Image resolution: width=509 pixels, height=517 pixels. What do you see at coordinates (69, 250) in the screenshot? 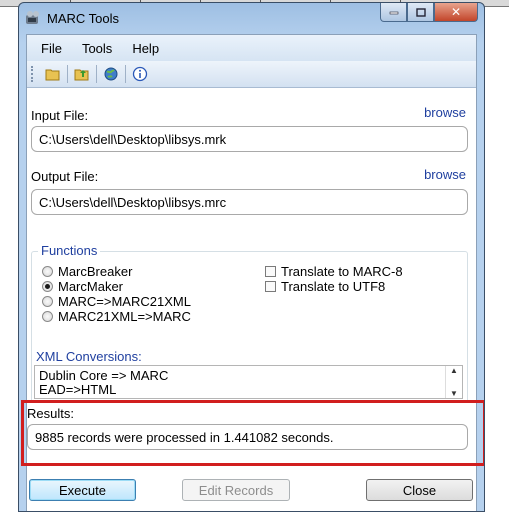
I see `functions-group-title: Functions` at bounding box center [69, 250].